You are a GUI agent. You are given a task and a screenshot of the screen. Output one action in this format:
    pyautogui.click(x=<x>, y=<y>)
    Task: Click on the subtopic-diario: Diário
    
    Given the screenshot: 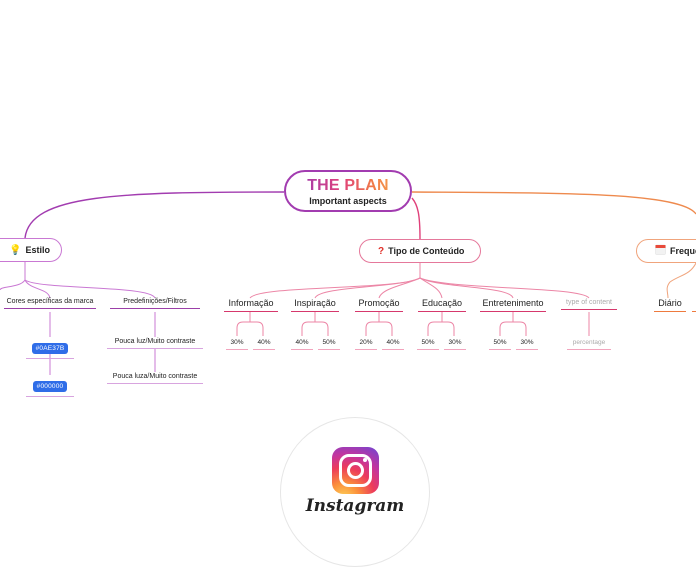 What is the action you would take?
    pyautogui.click(x=670, y=305)
    